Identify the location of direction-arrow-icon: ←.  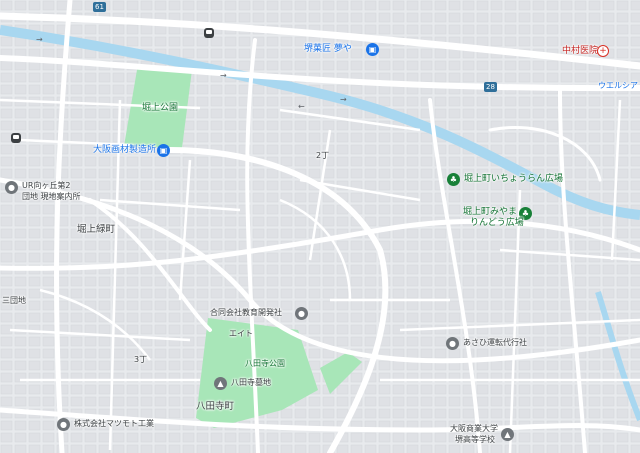
(301, 106).